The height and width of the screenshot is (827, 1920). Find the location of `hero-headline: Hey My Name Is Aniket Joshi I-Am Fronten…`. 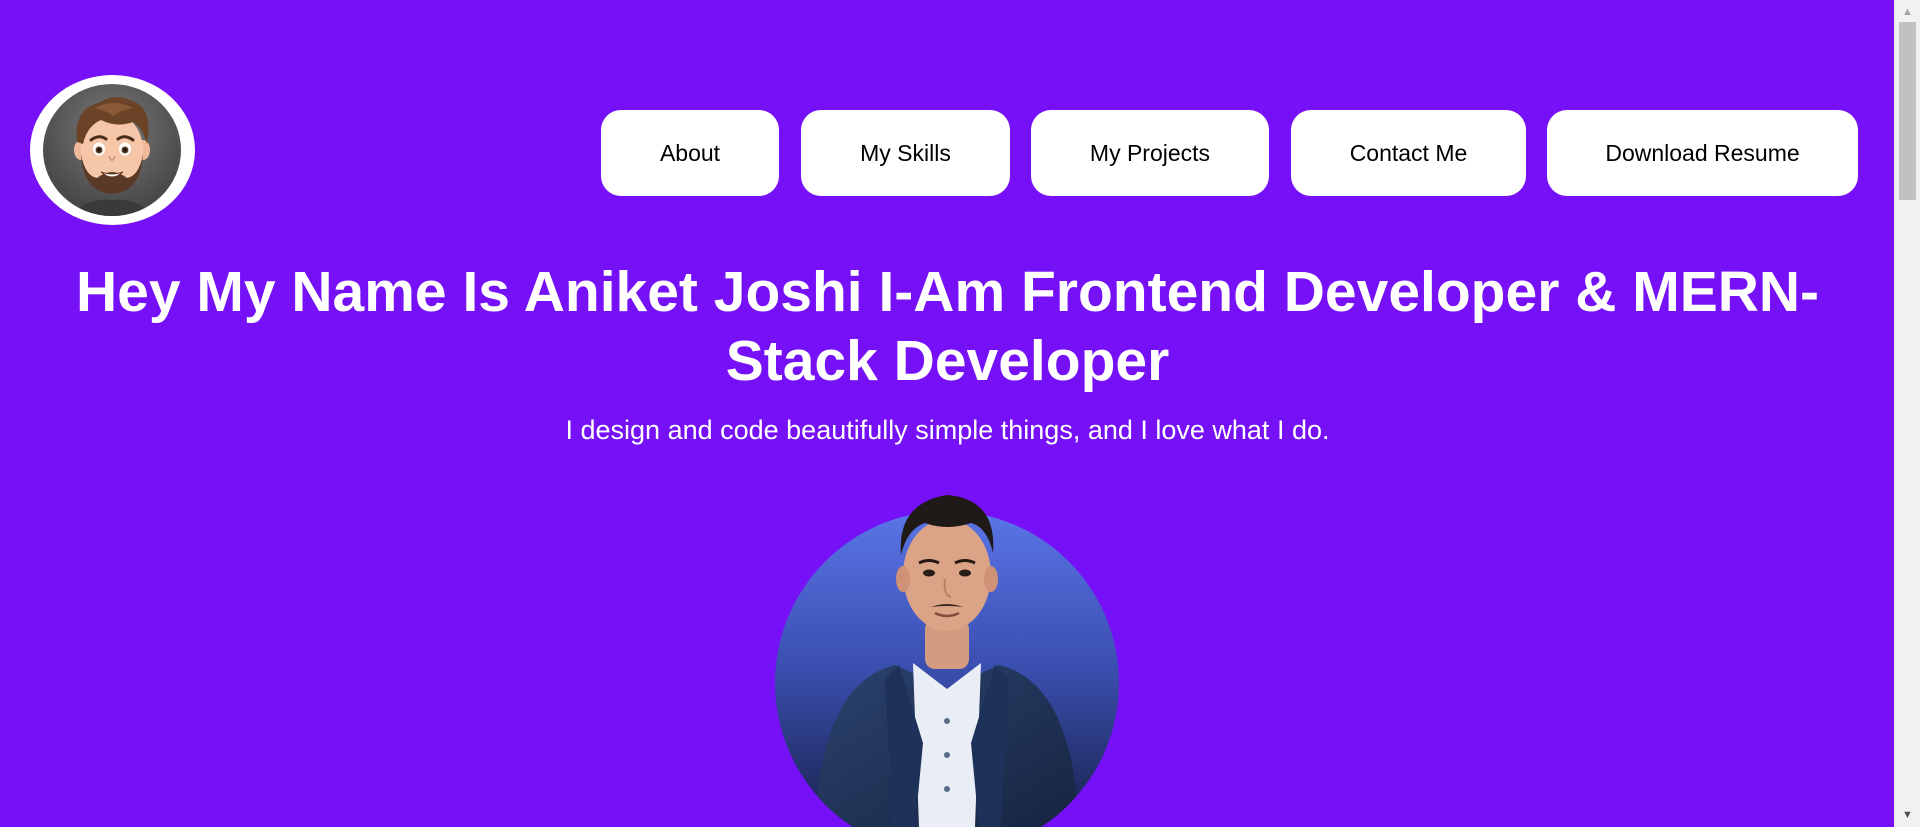

hero-headline: Hey My Name Is Aniket Joshi I-Am Fronten… is located at coordinates (947, 326).